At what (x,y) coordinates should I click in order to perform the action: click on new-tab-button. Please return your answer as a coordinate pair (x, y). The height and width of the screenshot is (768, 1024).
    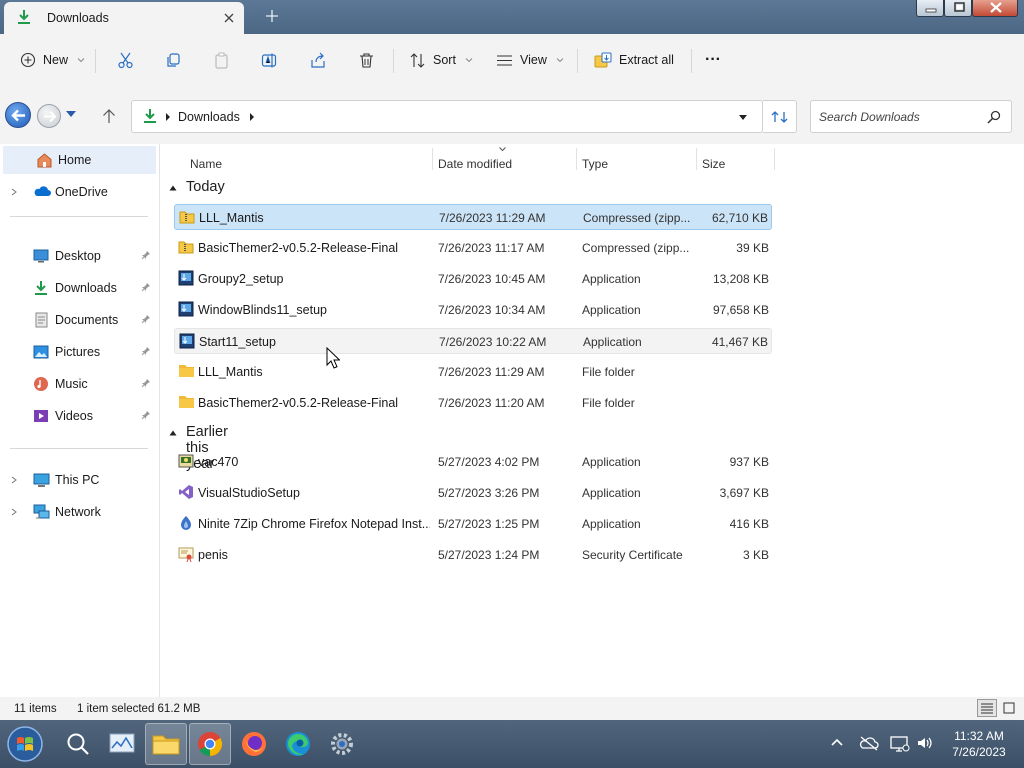
    Looking at the image, I should click on (272, 16).